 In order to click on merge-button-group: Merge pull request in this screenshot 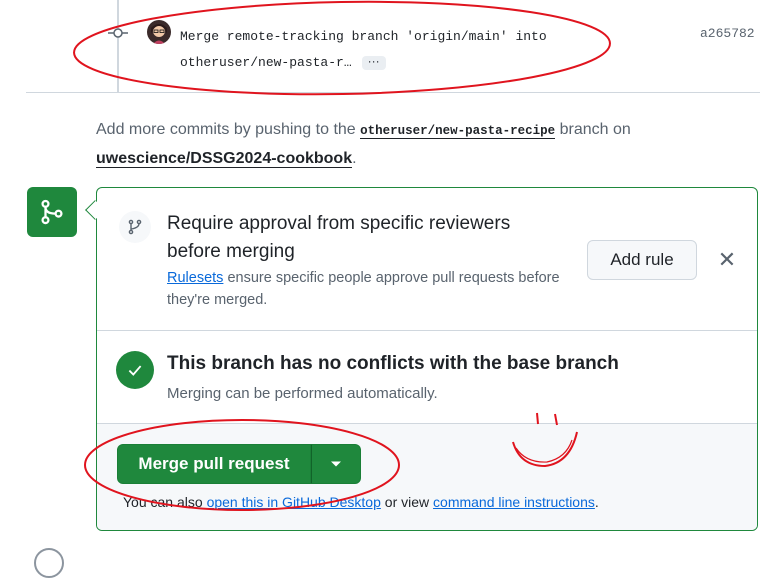, I will do `click(239, 464)`.